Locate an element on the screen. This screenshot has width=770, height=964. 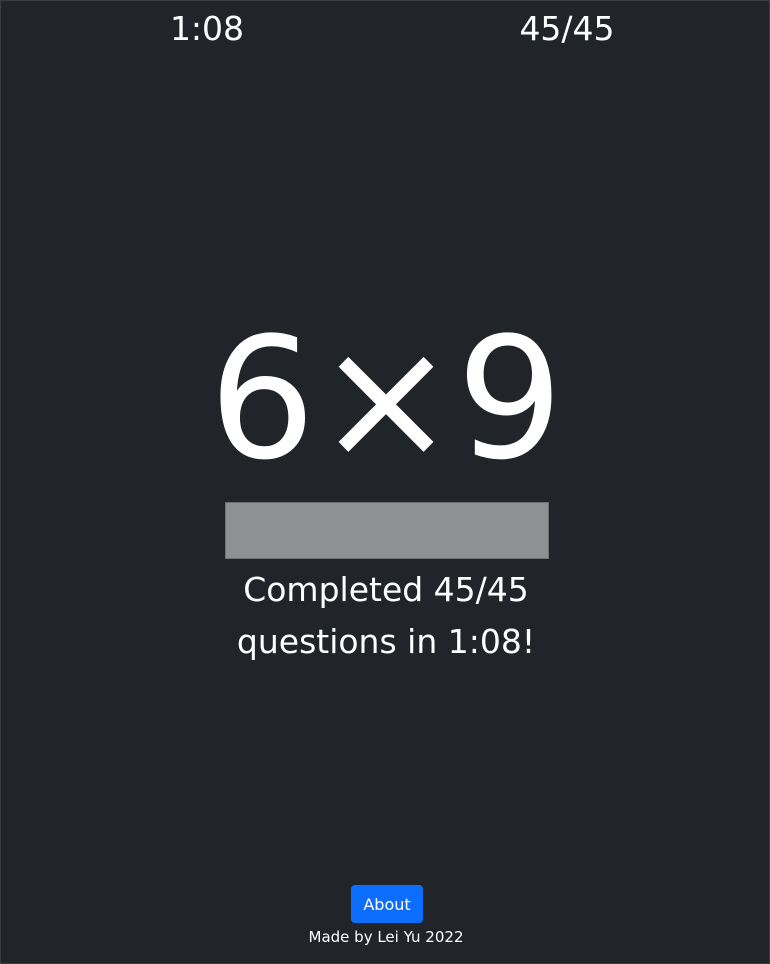
completion-message-line2: questions in 1:08! is located at coordinates (386, 641).